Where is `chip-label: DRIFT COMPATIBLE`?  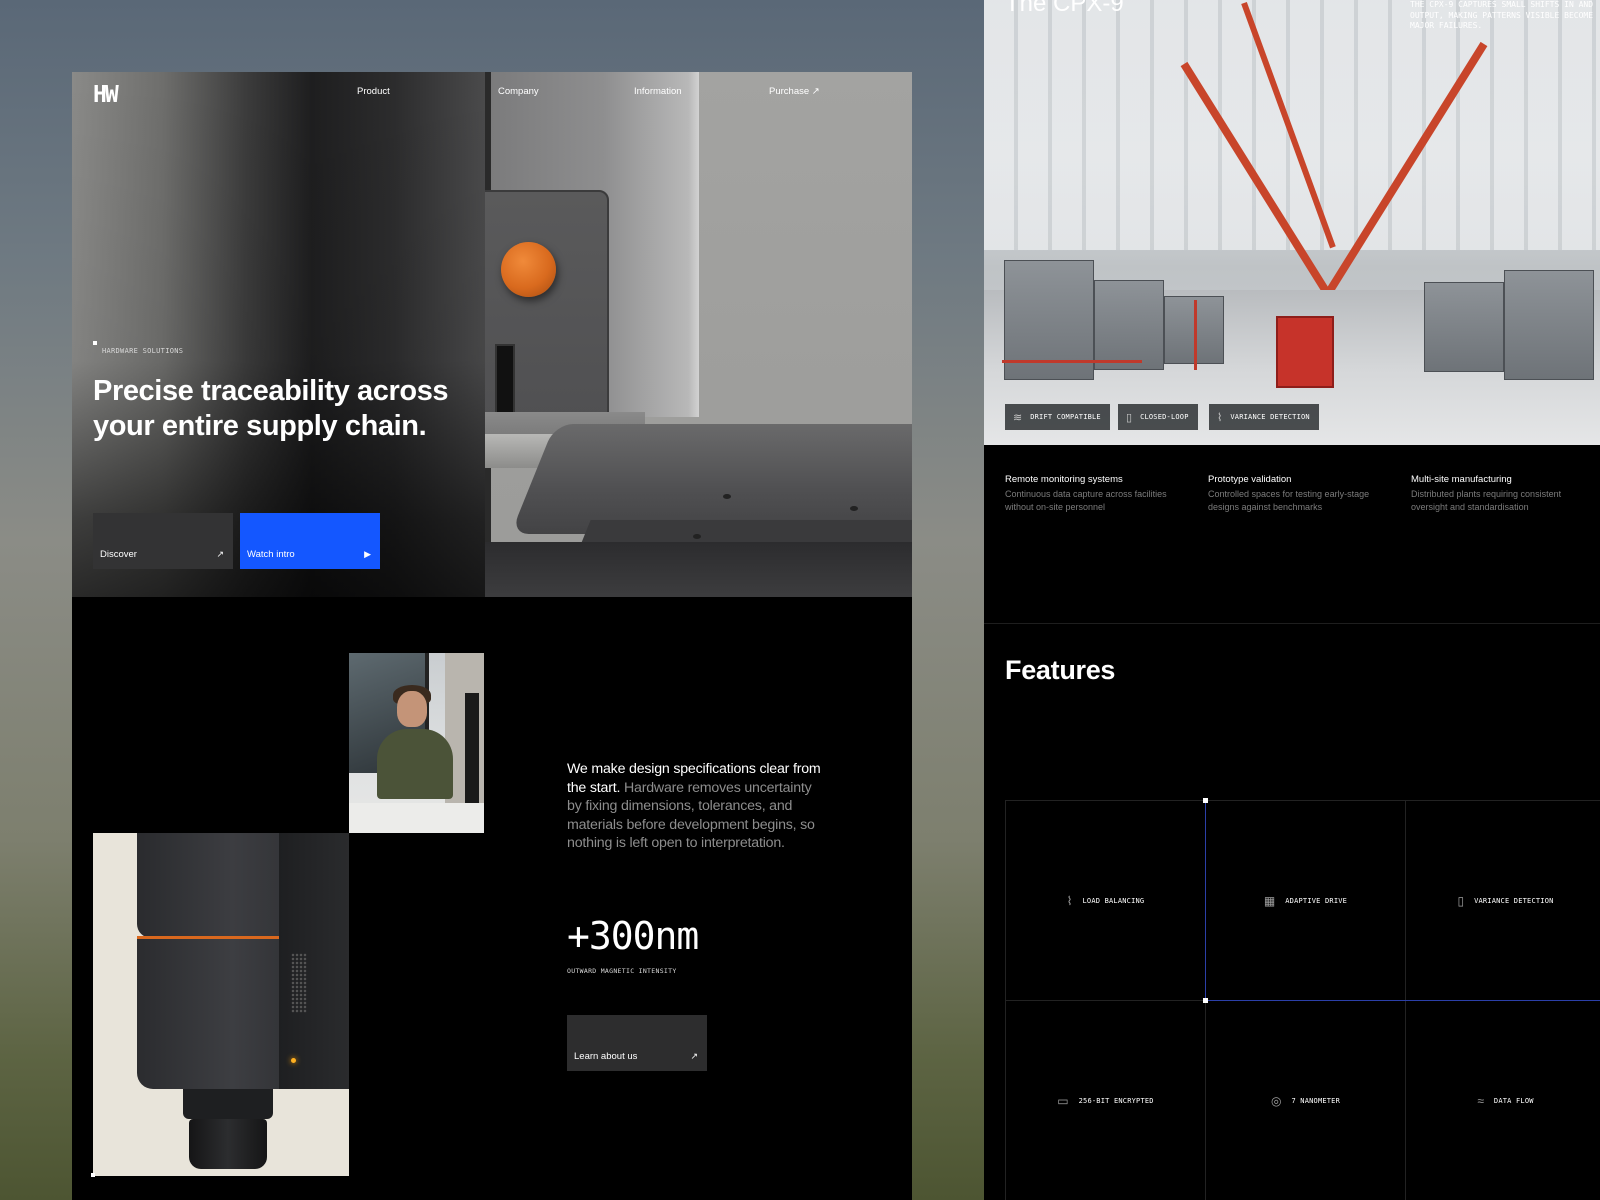
chip-label: DRIFT COMPATIBLE is located at coordinates (1065, 417).